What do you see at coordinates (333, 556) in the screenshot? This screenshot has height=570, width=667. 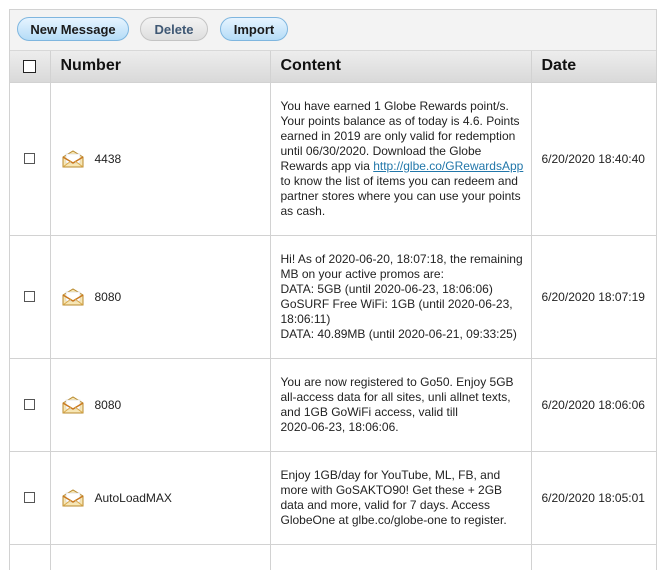 I see `table-row` at bounding box center [333, 556].